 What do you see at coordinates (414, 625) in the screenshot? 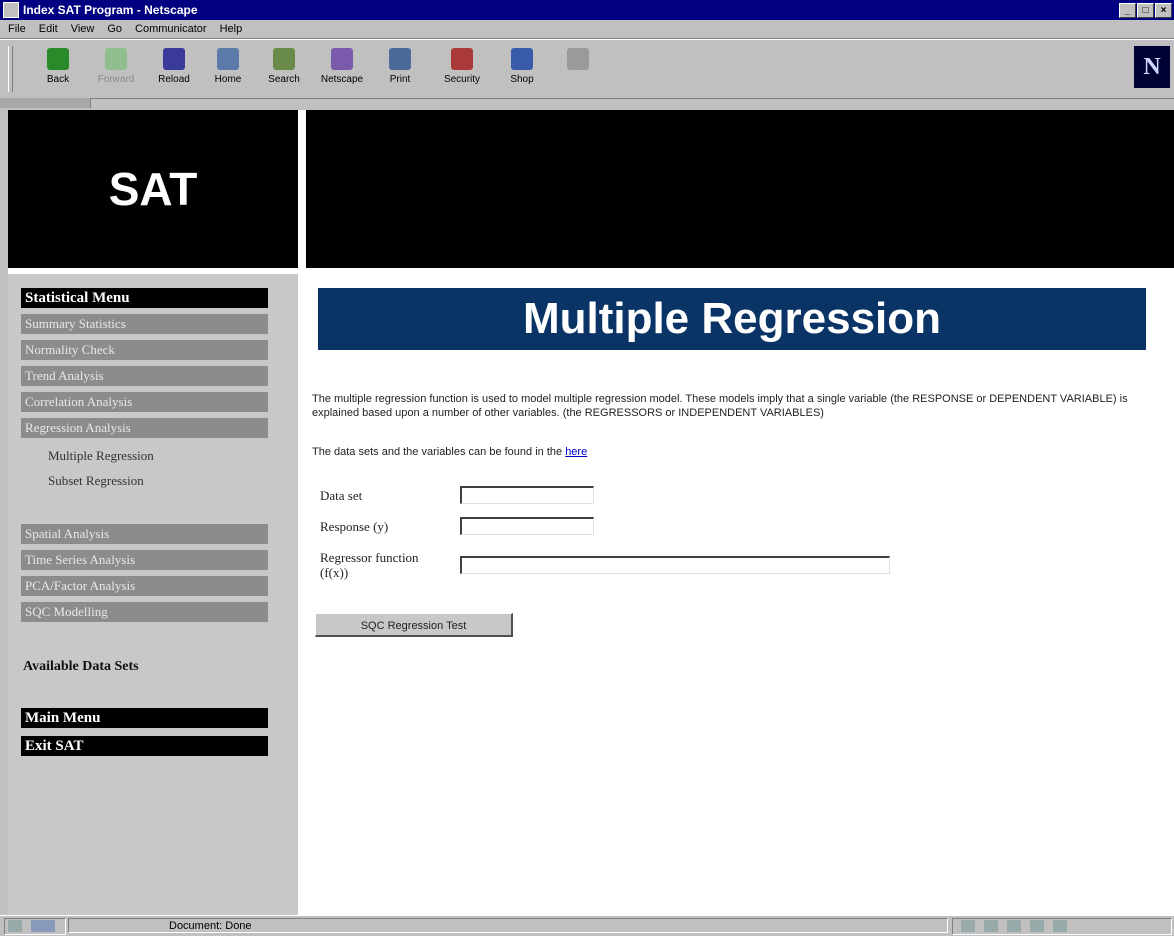
I see `sqc-regression-test-button: SQC Regression Test` at bounding box center [414, 625].